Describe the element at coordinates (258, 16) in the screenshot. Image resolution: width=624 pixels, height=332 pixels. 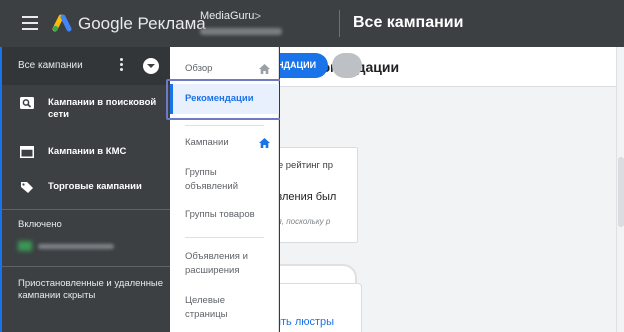
I see `chevron-right-icon: >` at that location.